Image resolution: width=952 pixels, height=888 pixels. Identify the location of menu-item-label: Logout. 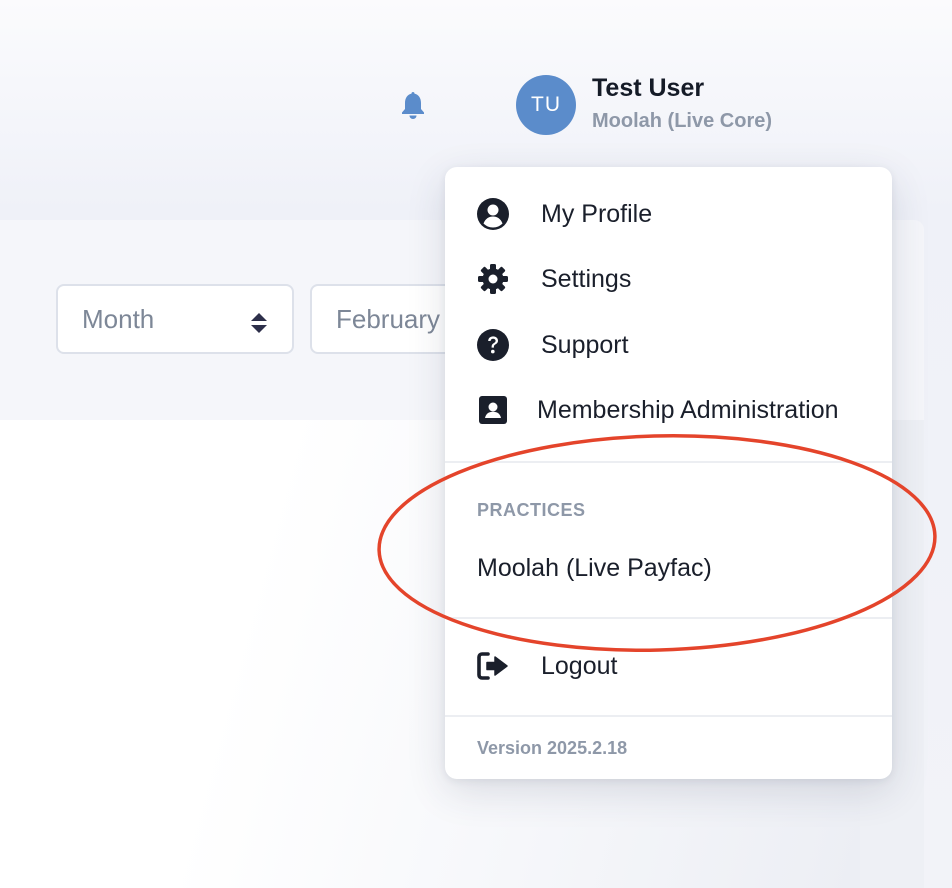
(579, 665).